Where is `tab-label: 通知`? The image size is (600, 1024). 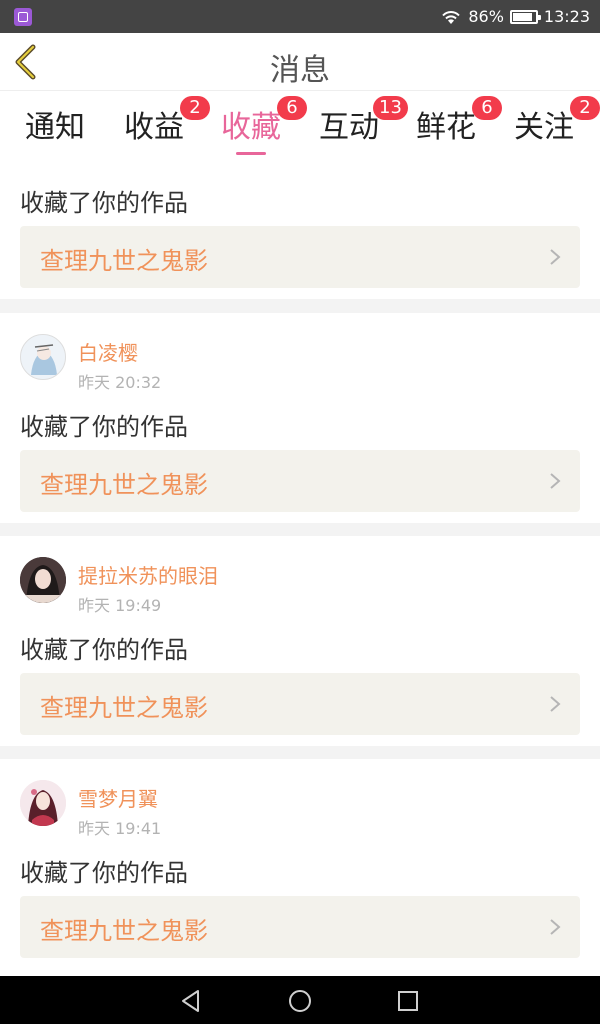
tab-label: 通知 is located at coordinates (55, 127).